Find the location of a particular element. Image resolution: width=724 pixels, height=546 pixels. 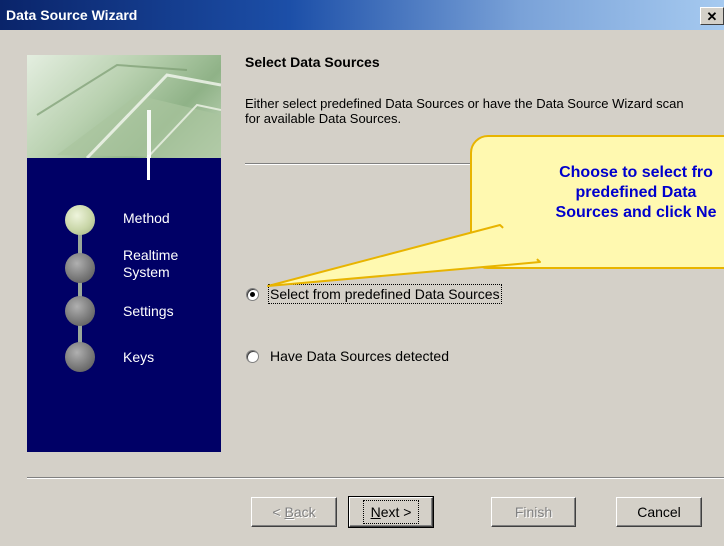

close-icon: ✕ is located at coordinates (712, 16).